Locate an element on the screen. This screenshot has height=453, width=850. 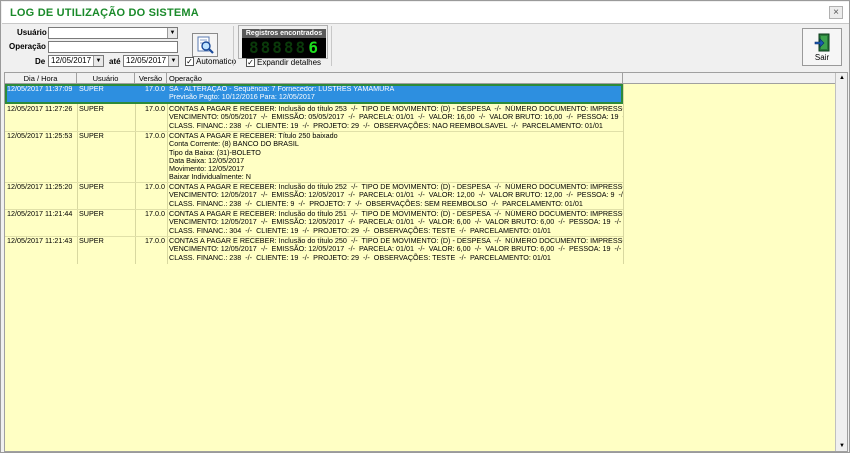
magnifier-document-icon is located at coordinates (205, 45).